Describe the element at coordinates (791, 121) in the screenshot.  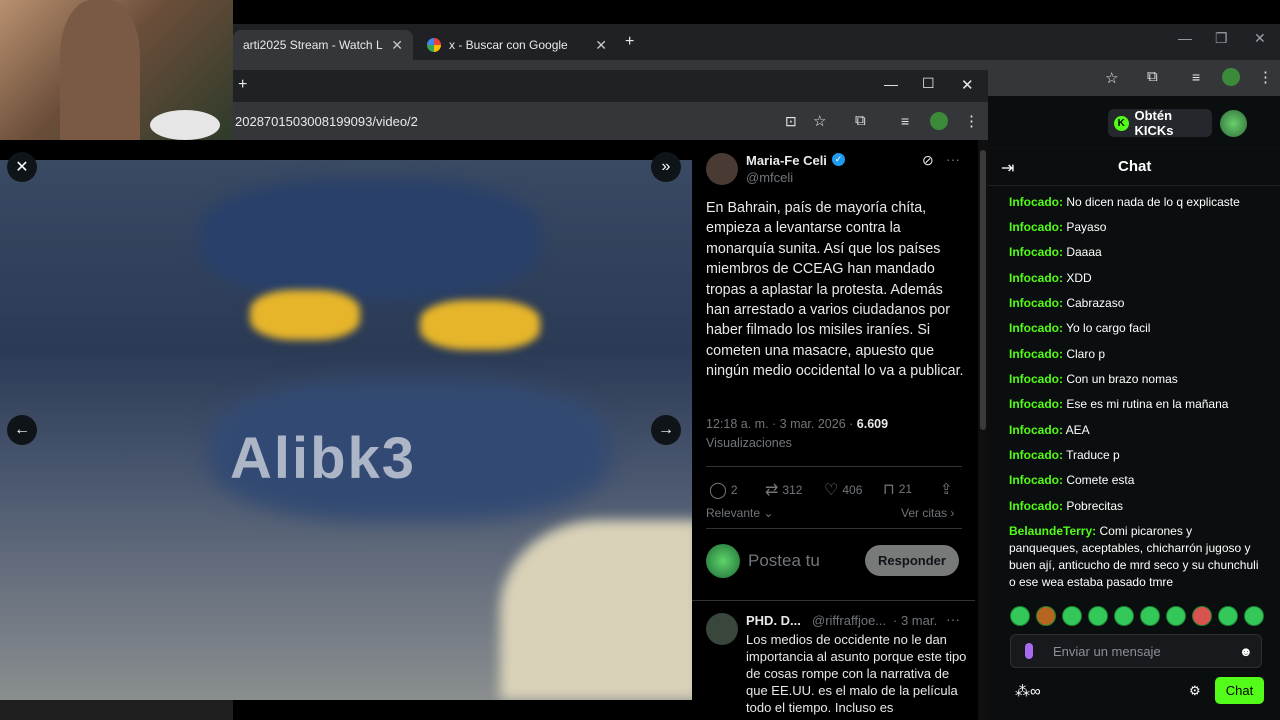
I see `install-app-icon: ⊡` at that location.